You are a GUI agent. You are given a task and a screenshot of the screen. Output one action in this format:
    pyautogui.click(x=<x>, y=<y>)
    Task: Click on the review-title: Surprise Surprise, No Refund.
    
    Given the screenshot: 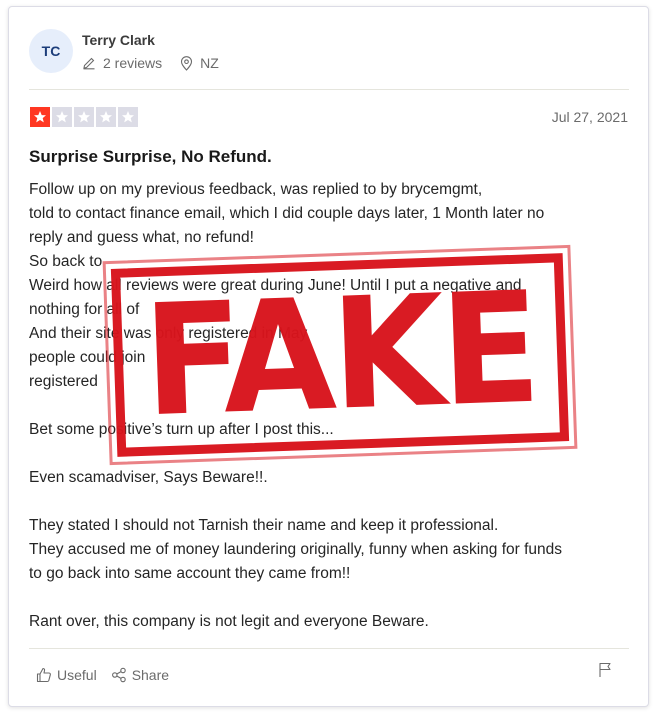 What is the action you would take?
    pyautogui.click(x=150, y=157)
    